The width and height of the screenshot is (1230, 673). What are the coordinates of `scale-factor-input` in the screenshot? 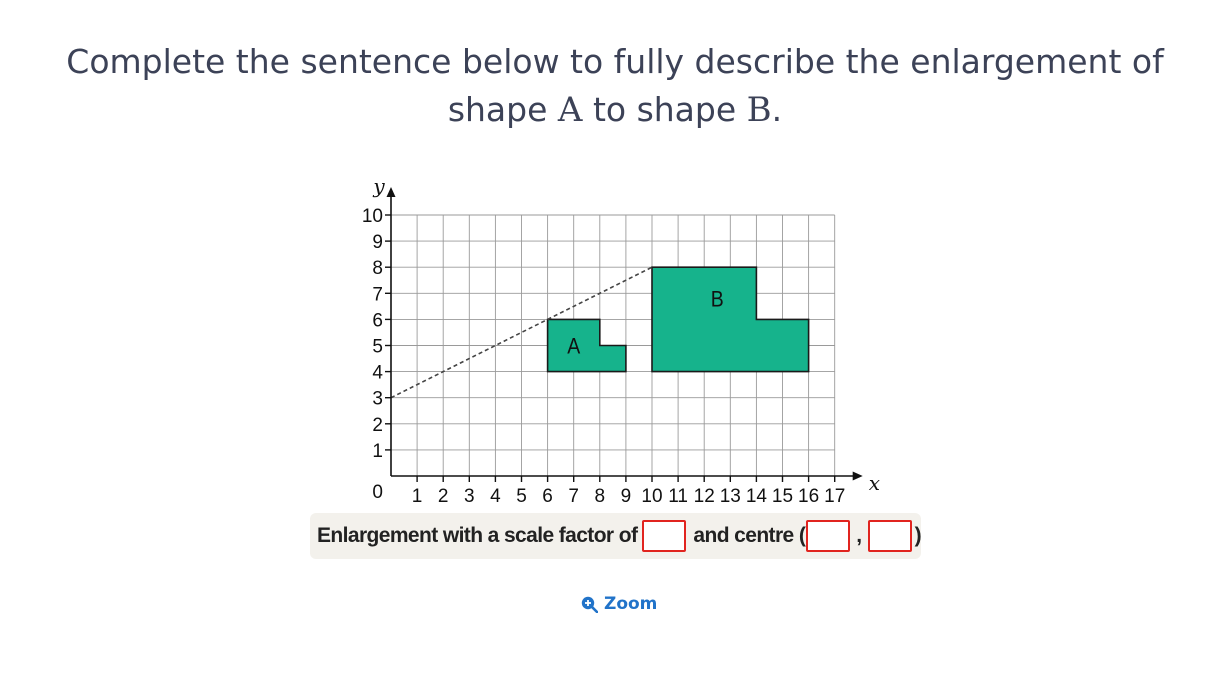 It's located at (664, 536).